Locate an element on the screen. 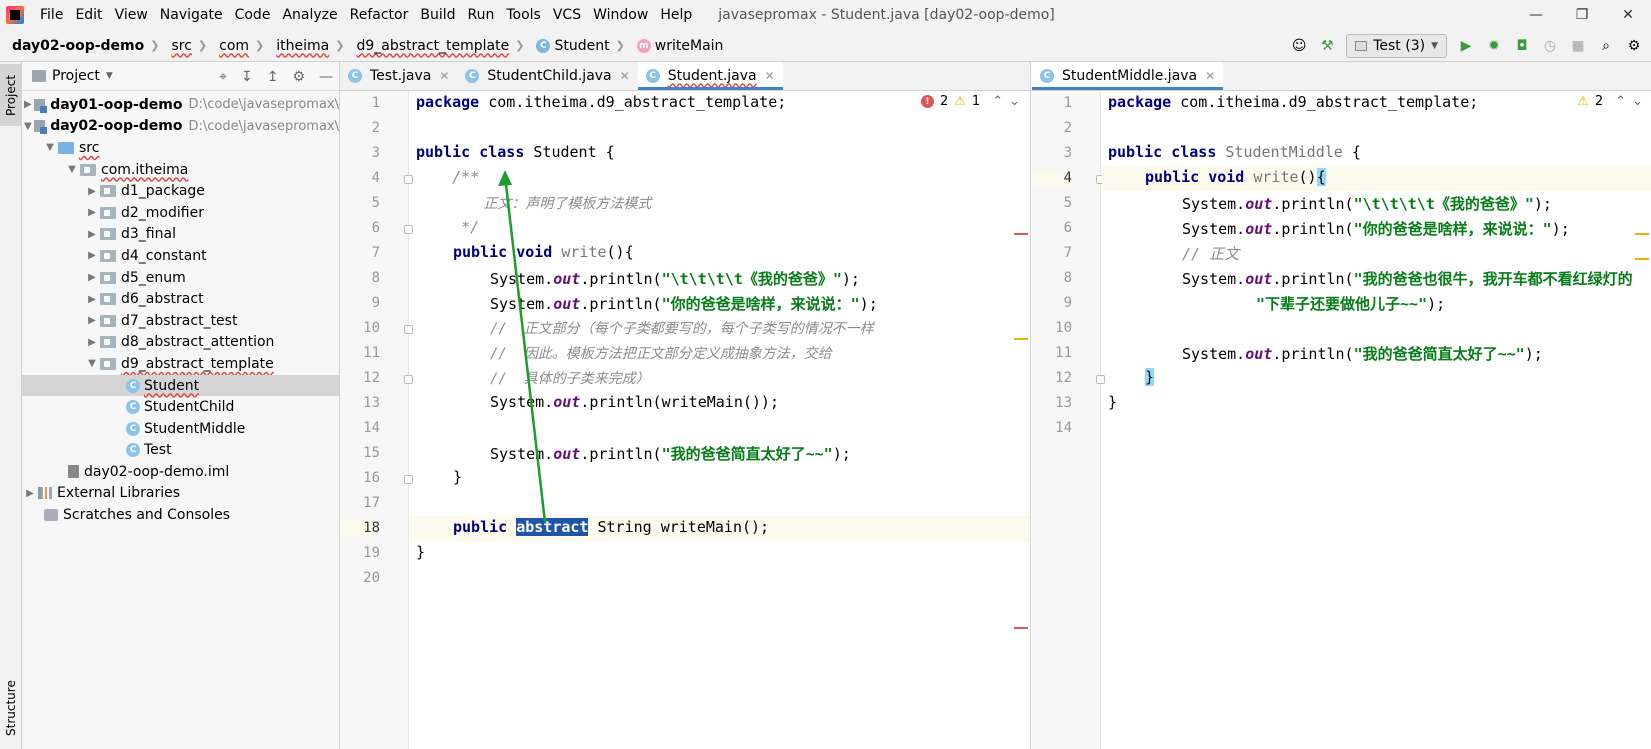 This screenshot has width=1651, height=749. tree-item-d4: ▶ d4_constant is located at coordinates (180, 256).